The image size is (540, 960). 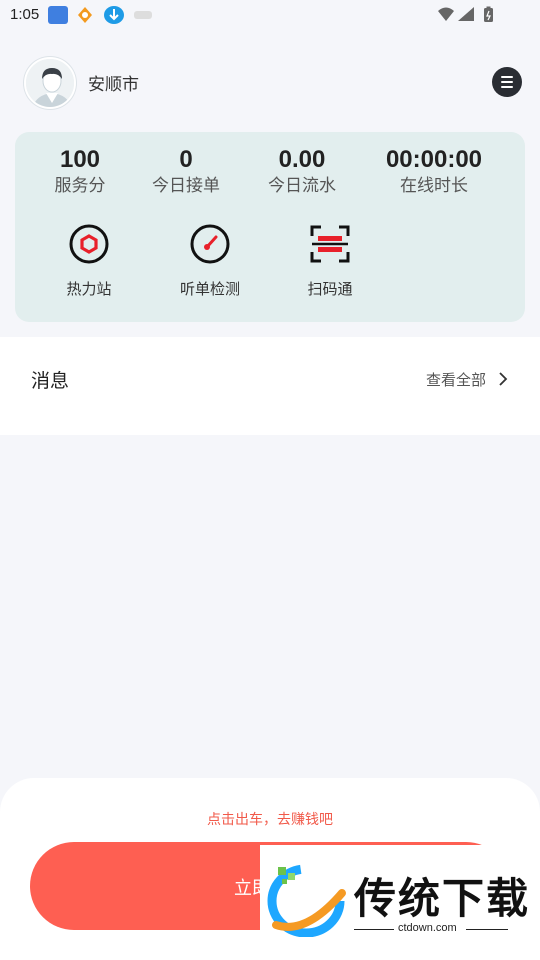 I want to click on tool-heat-station: 热力站, so click(x=89, y=260).